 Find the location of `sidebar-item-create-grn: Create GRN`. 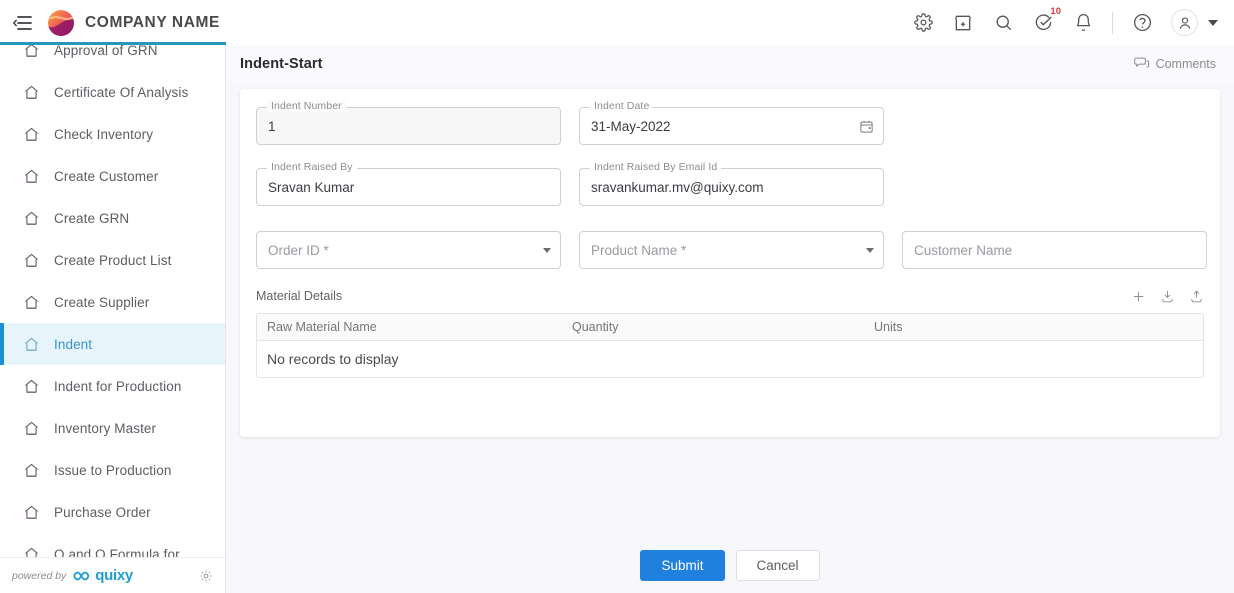

sidebar-item-create-grn: Create GRN is located at coordinates (112, 218).